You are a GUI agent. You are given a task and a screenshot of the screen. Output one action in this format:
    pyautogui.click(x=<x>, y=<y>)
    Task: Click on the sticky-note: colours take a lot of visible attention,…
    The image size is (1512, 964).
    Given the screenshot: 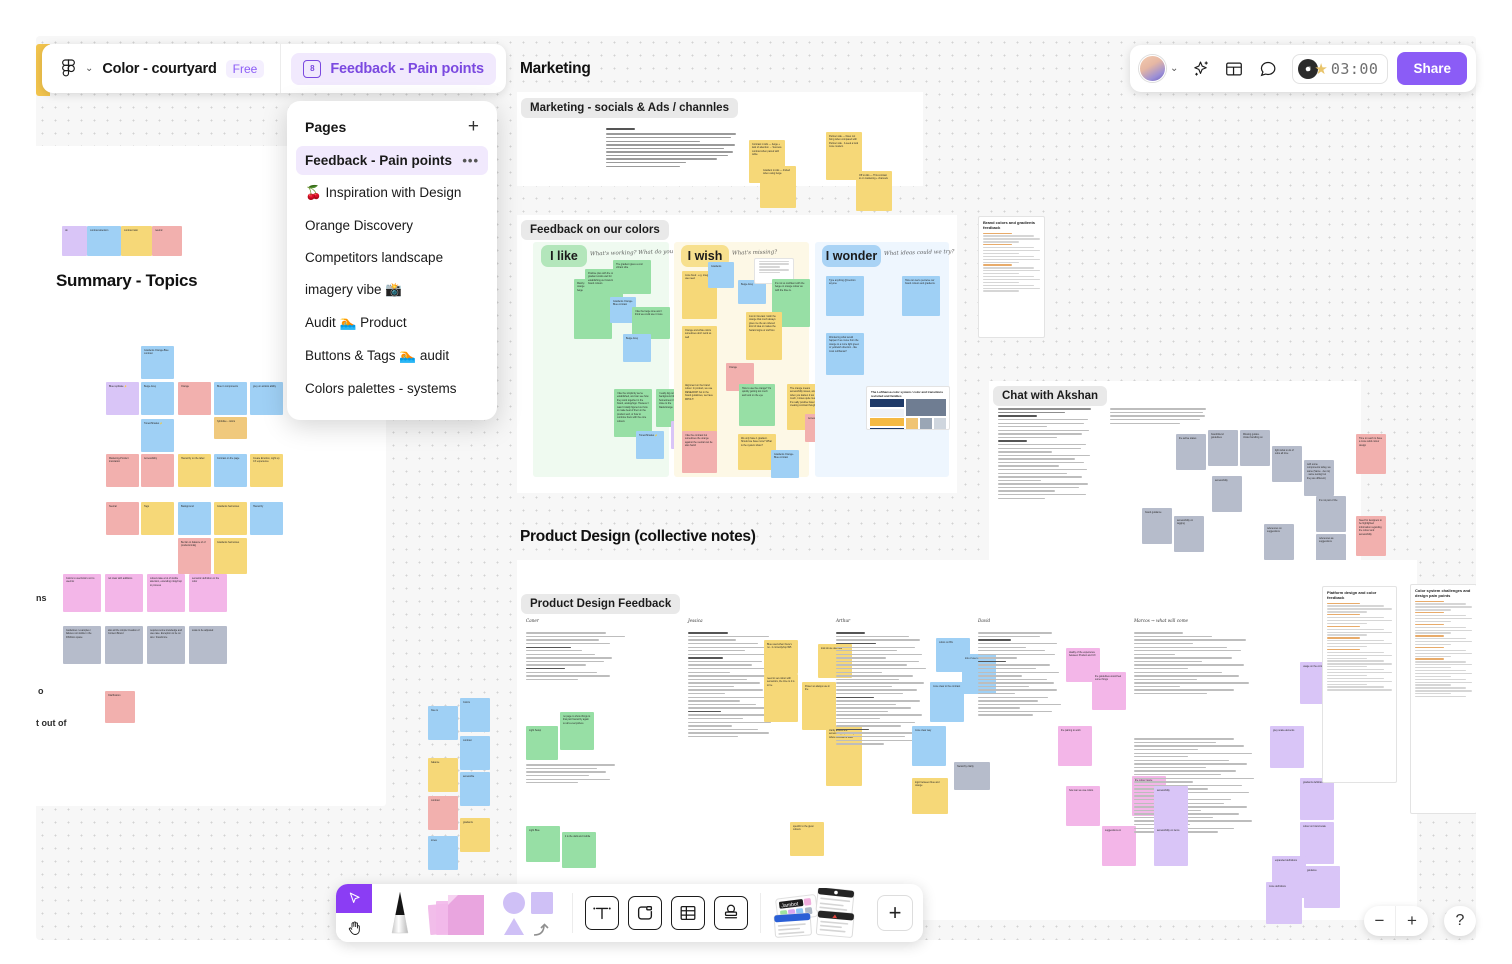 What is the action you would take?
    pyautogui.click(x=166, y=593)
    